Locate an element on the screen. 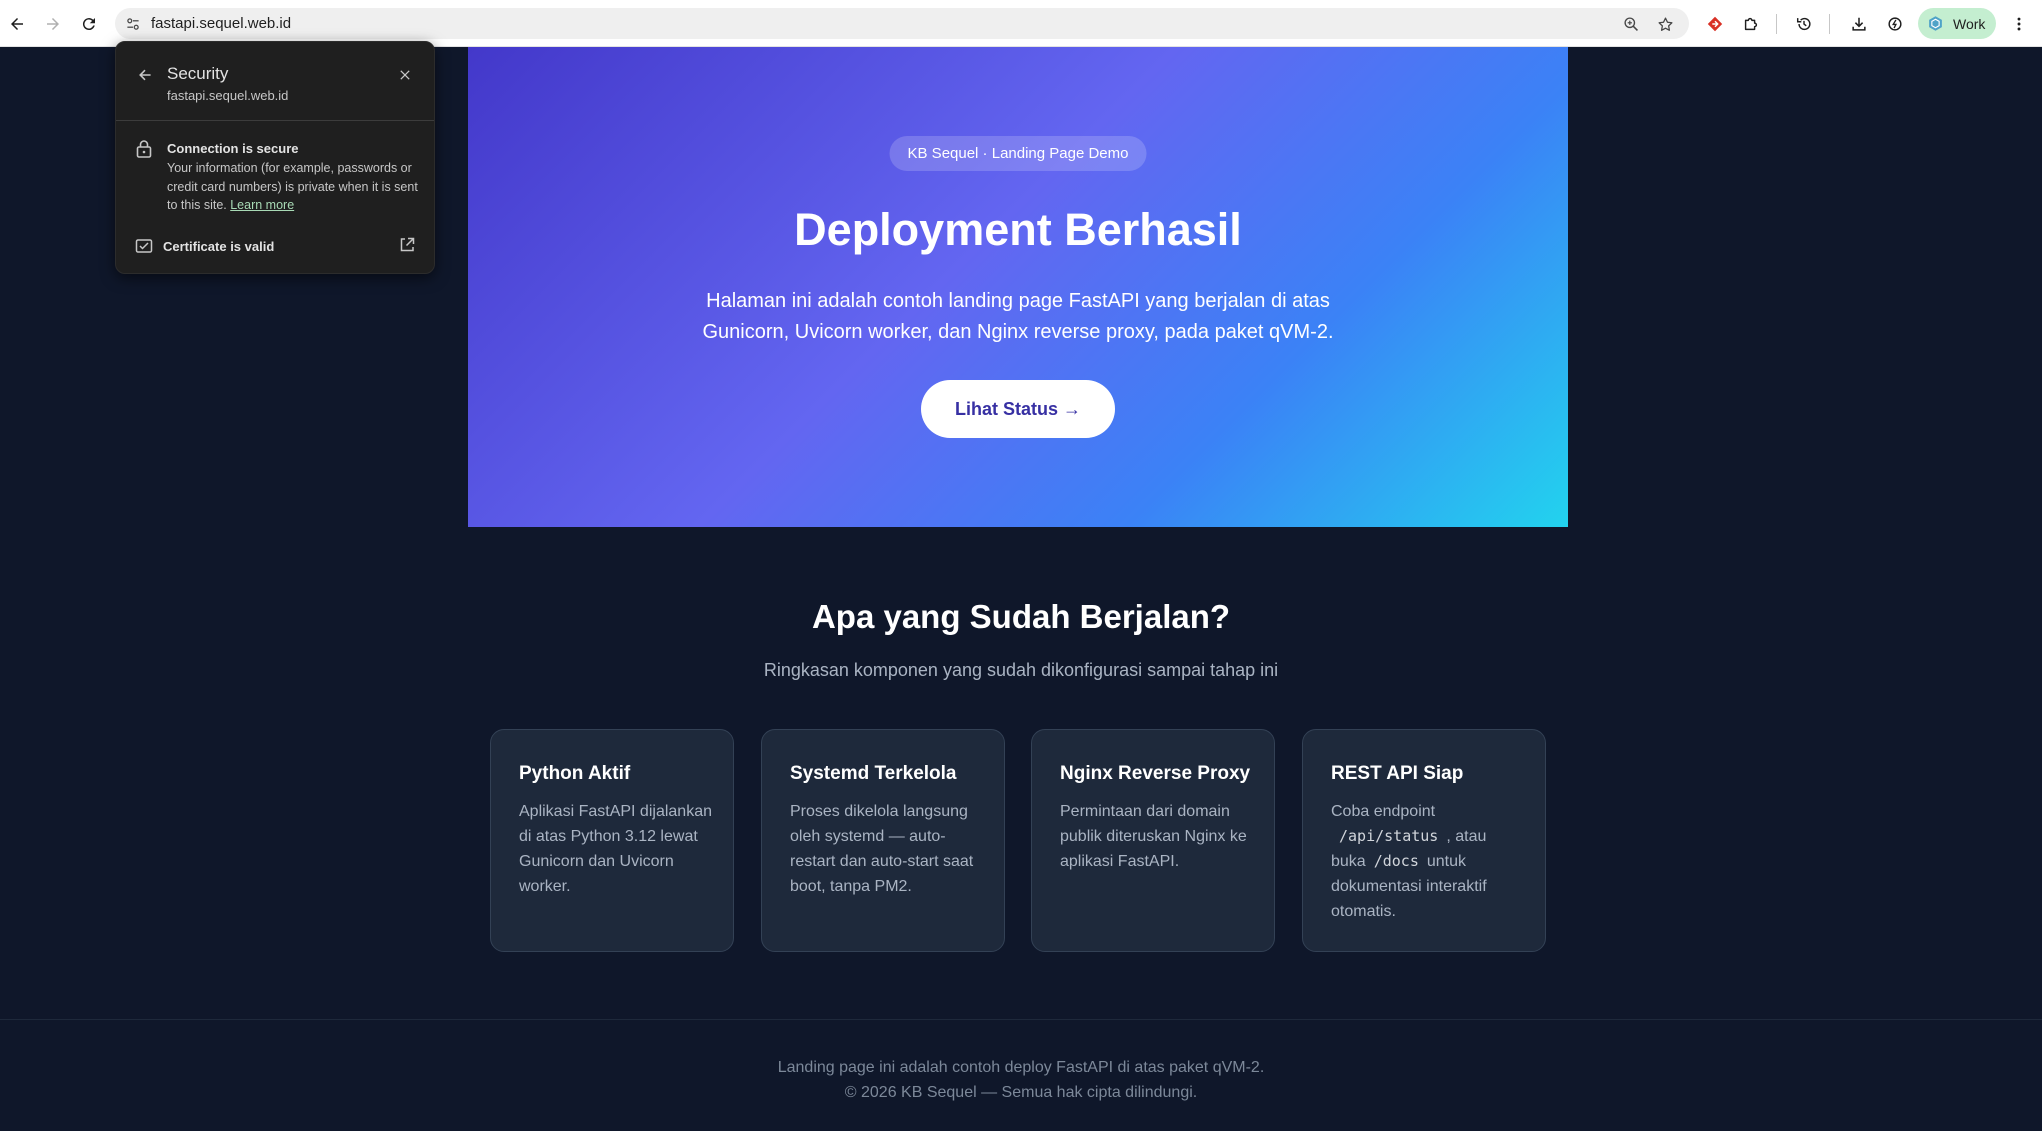  card-title: Nginx Reverse Proxy is located at coordinates (1155, 773).